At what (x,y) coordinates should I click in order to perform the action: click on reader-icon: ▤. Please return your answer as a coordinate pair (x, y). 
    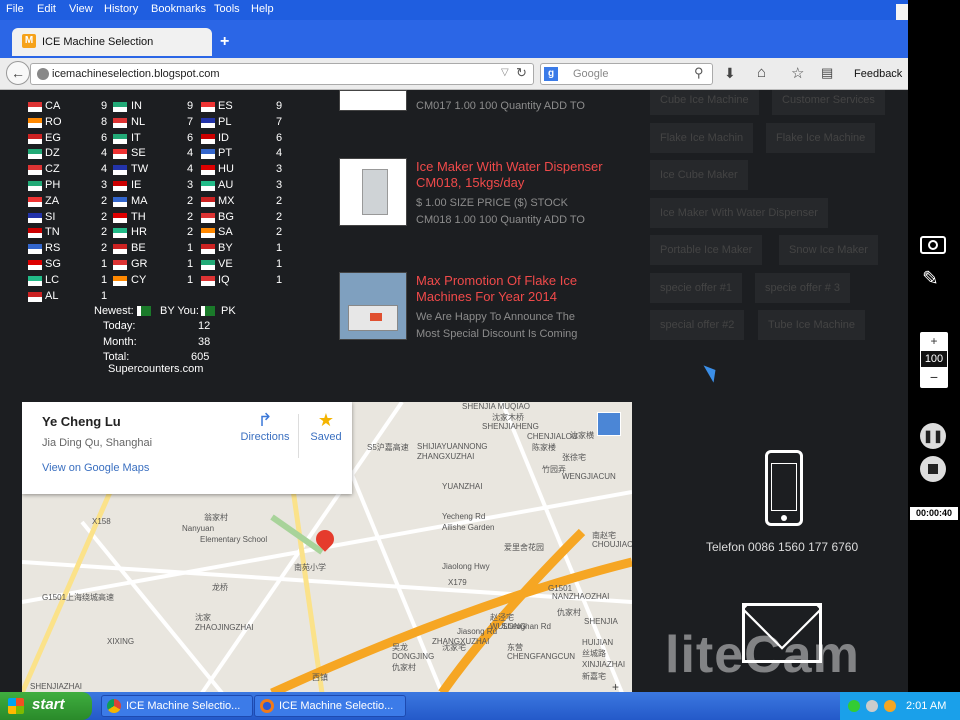
    Looking at the image, I should click on (827, 73).